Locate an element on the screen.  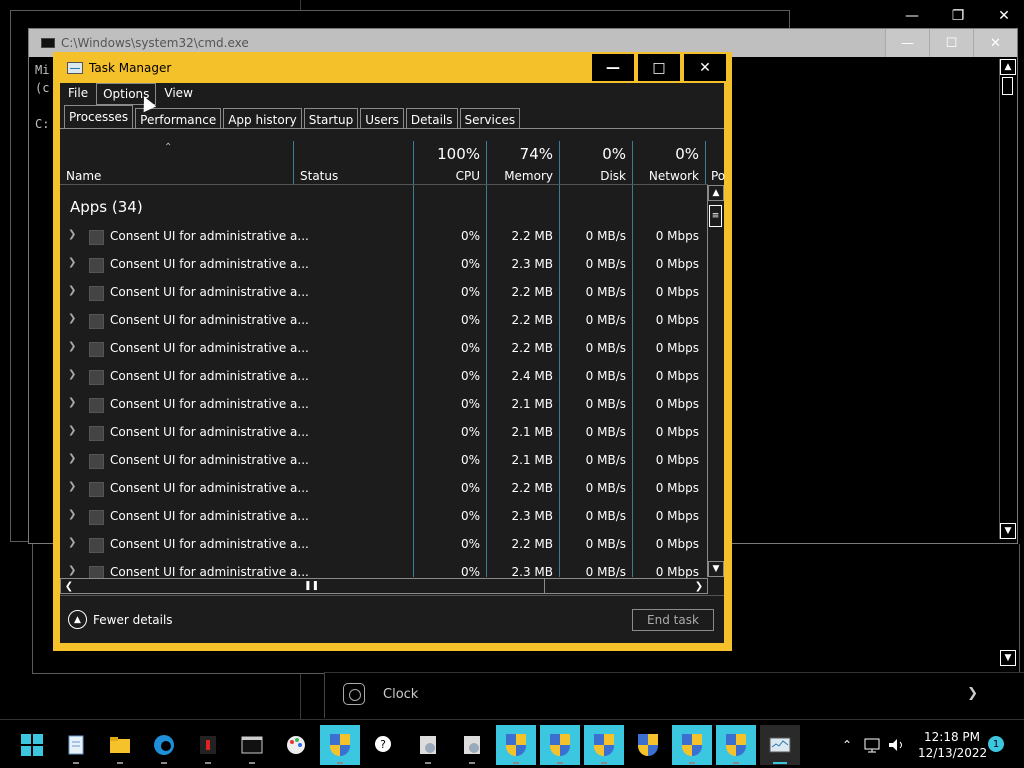
vertical-scrollbar: ▲ ≡ ▼ is located at coordinates (715, 381).